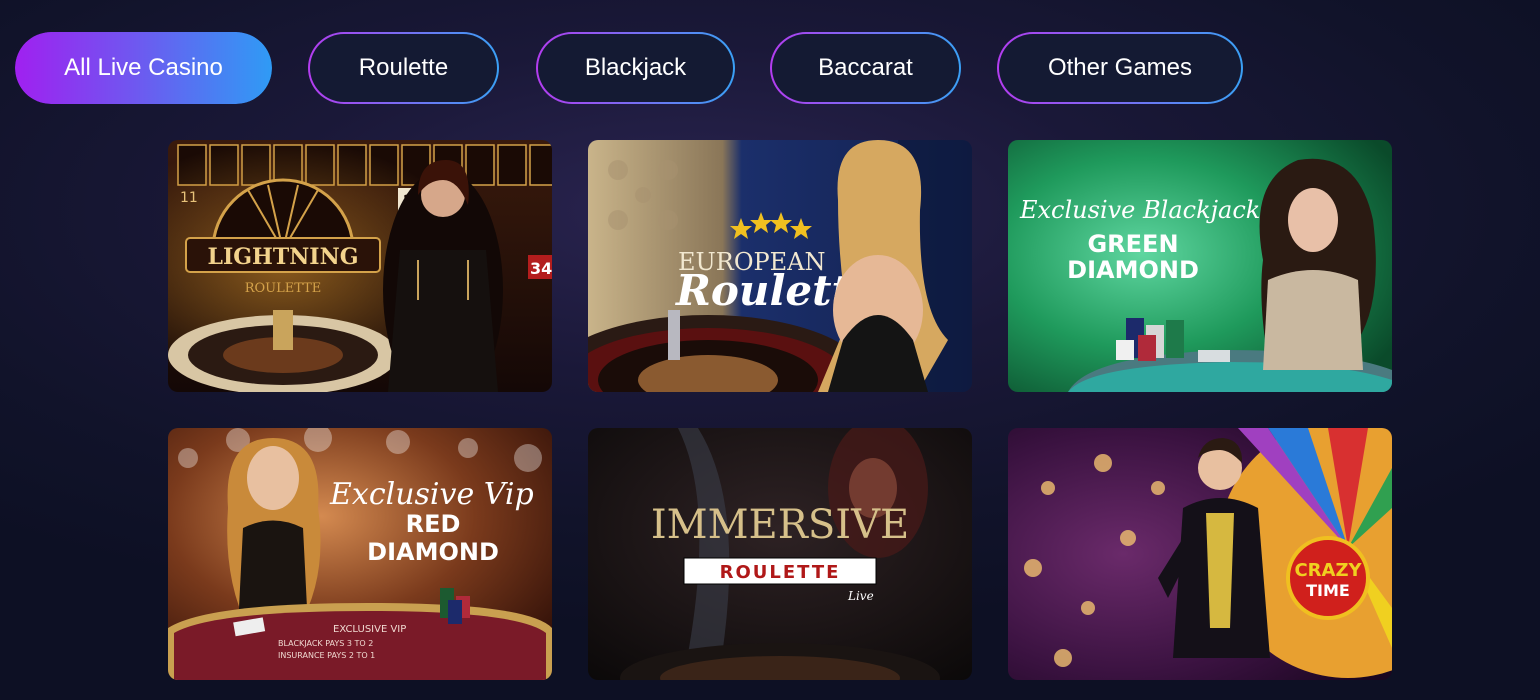 This screenshot has width=1540, height=700. Describe the element at coordinates (865, 68) in the screenshot. I see `tab-baccarat: Baccarat` at that location.